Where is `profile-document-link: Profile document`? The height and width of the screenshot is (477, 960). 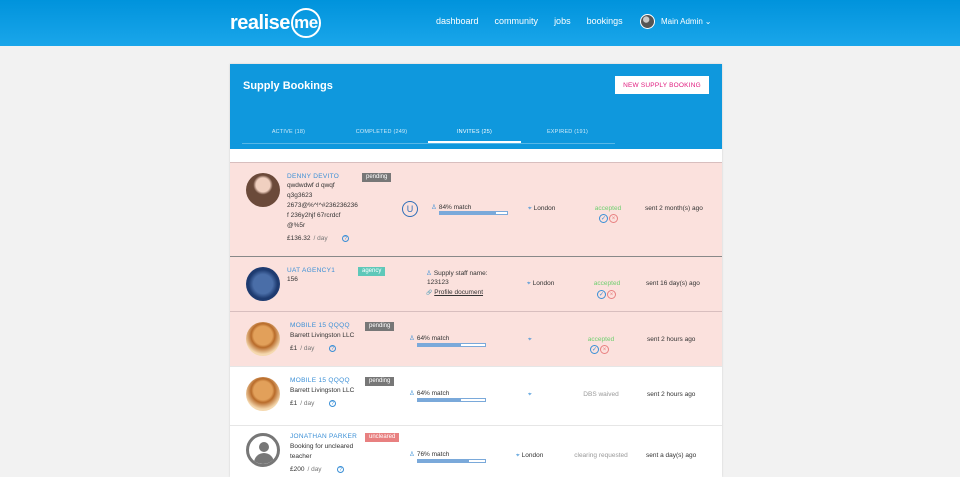
profile-document-link: Profile document is located at coordinates (458, 292).